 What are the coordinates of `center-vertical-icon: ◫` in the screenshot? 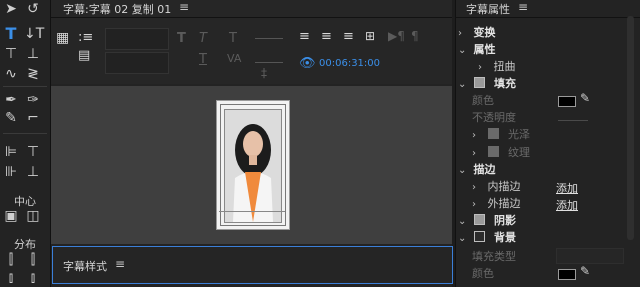 It's located at (33, 216).